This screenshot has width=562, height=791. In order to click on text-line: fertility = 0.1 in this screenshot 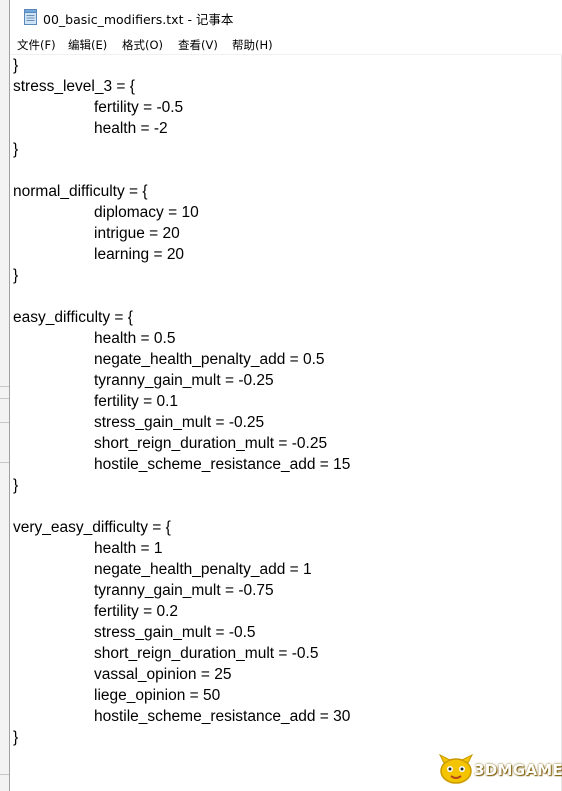, I will do `click(136, 401)`.